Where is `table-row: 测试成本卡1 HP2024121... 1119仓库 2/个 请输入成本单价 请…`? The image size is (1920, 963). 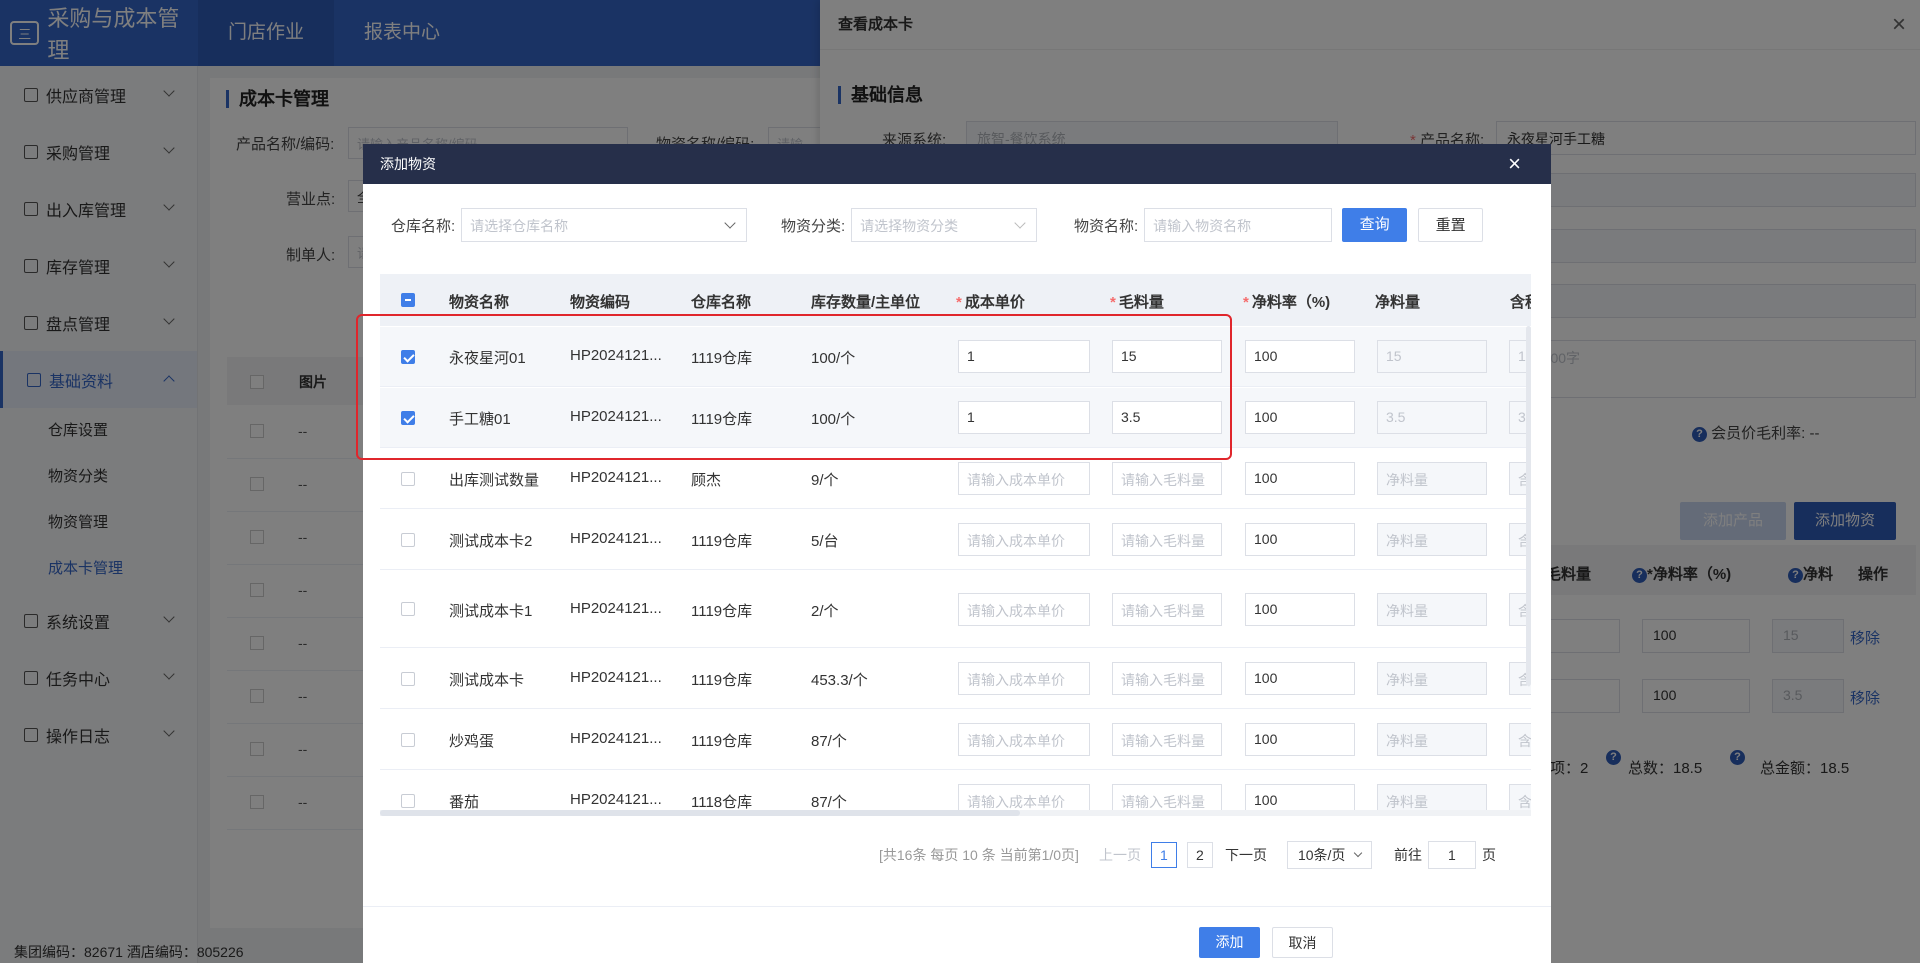
table-row: 测试成本卡1 HP2024121... 1119仓库 2/个 请输入成本单价 请… is located at coordinates (955, 609).